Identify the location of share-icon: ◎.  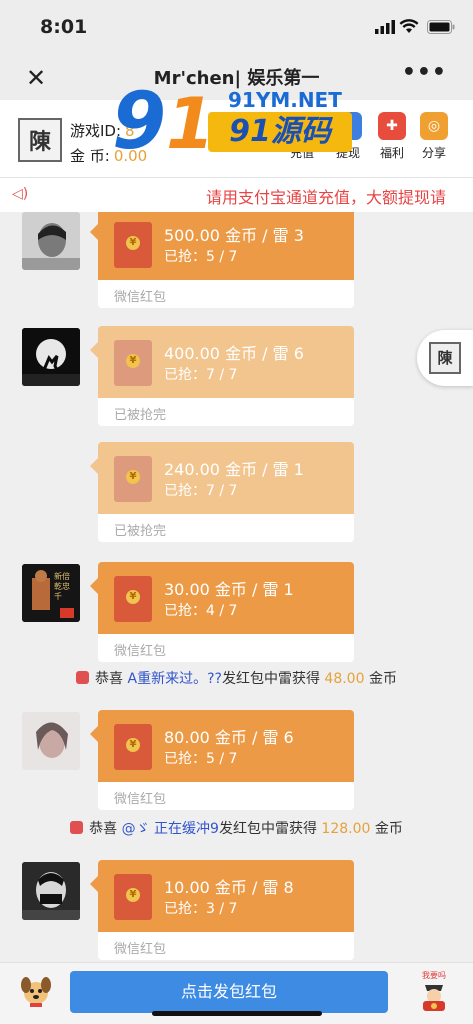
(434, 126).